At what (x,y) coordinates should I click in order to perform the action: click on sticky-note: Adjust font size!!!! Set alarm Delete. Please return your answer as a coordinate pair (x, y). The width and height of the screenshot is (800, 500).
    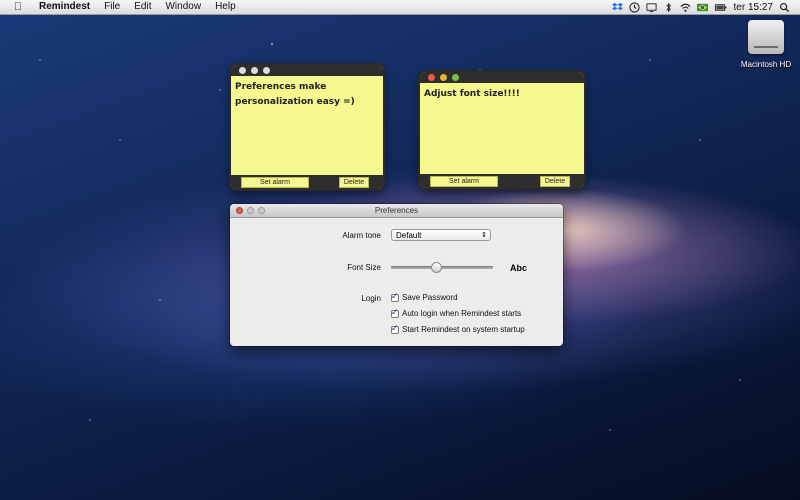
    Looking at the image, I should click on (502, 130).